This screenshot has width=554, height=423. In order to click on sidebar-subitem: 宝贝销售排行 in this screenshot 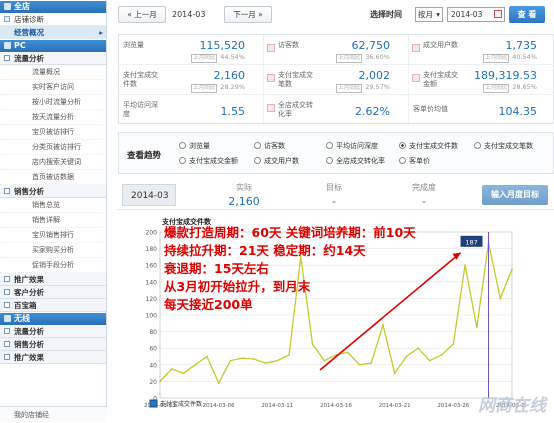, I will do `click(53, 235)`.